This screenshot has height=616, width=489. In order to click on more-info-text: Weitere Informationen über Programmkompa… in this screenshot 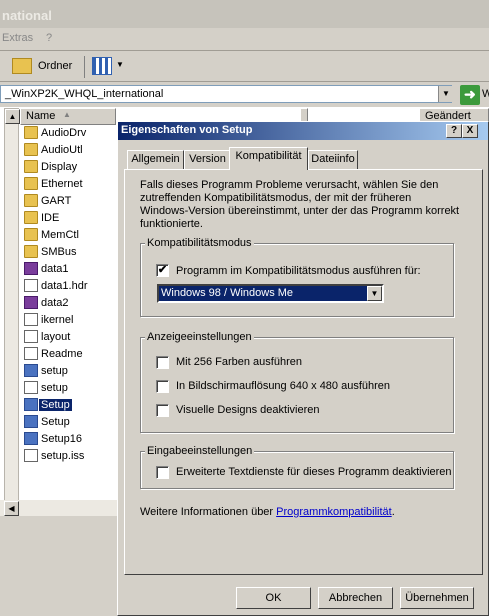, I will do `click(267, 512)`.